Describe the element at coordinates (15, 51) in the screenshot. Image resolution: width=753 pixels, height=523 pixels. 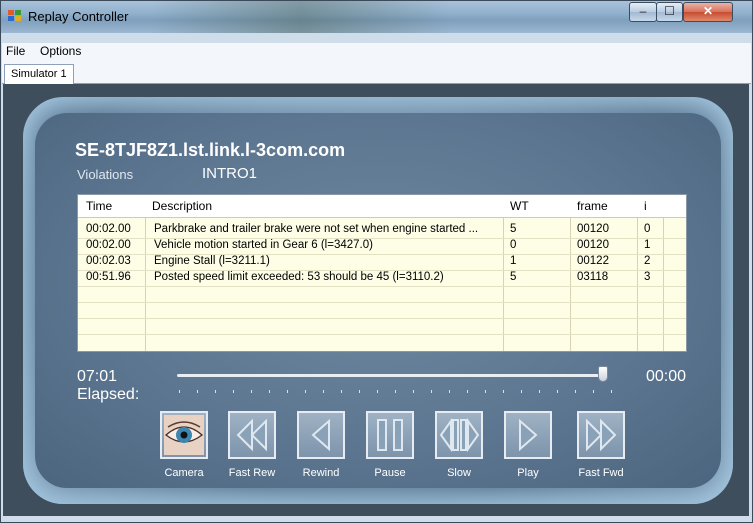
I see `menu-file: File` at that location.